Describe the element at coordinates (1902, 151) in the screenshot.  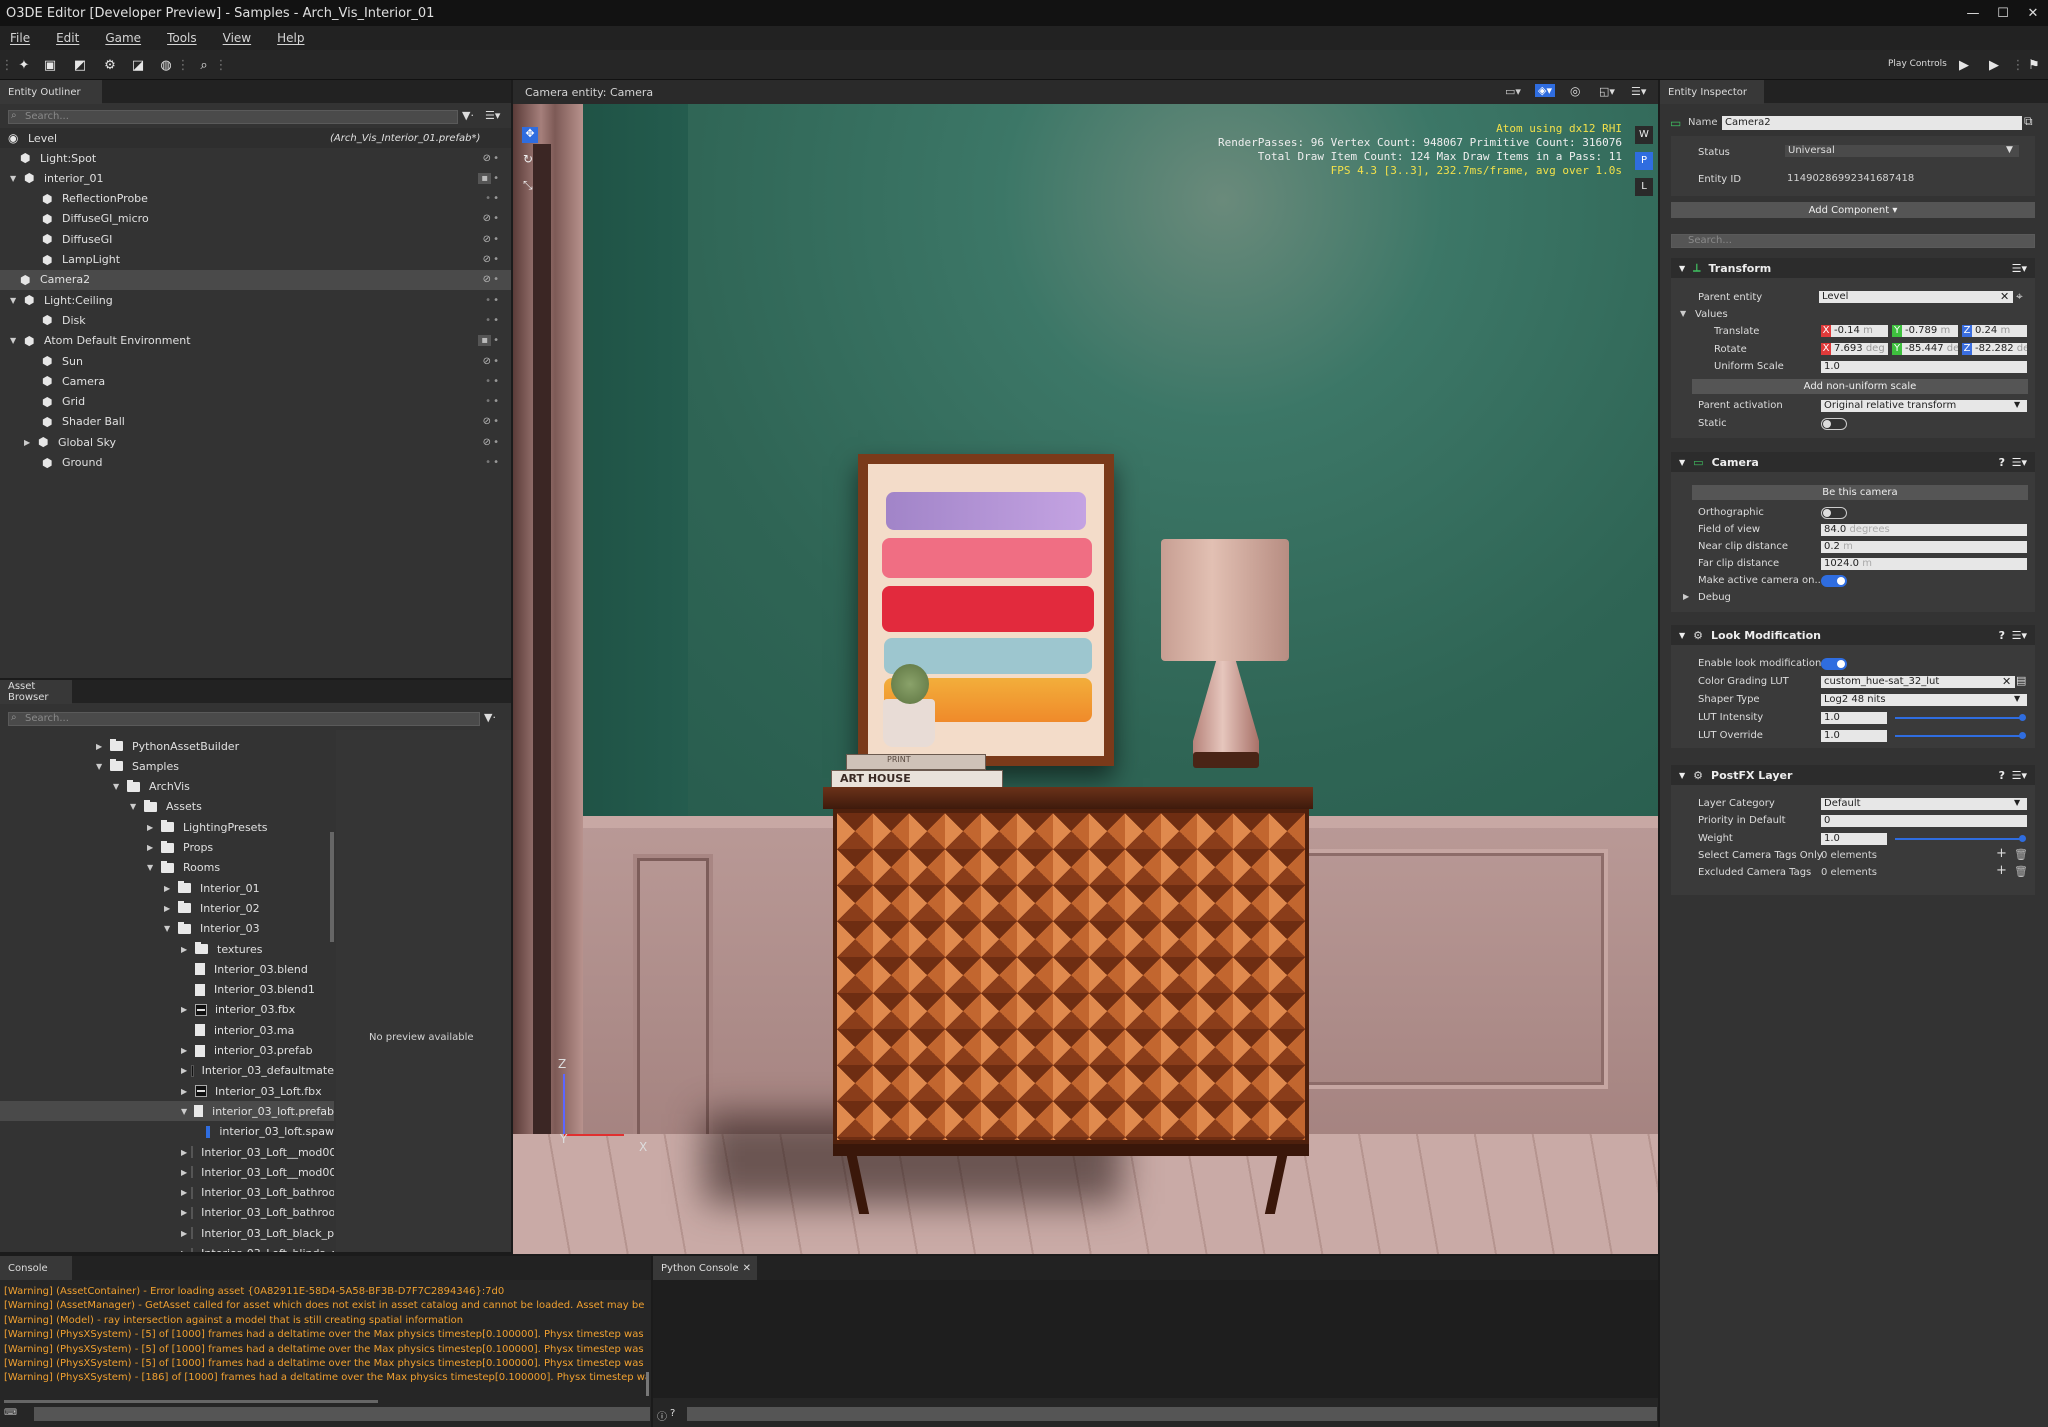
I see `status-select: Universal` at that location.